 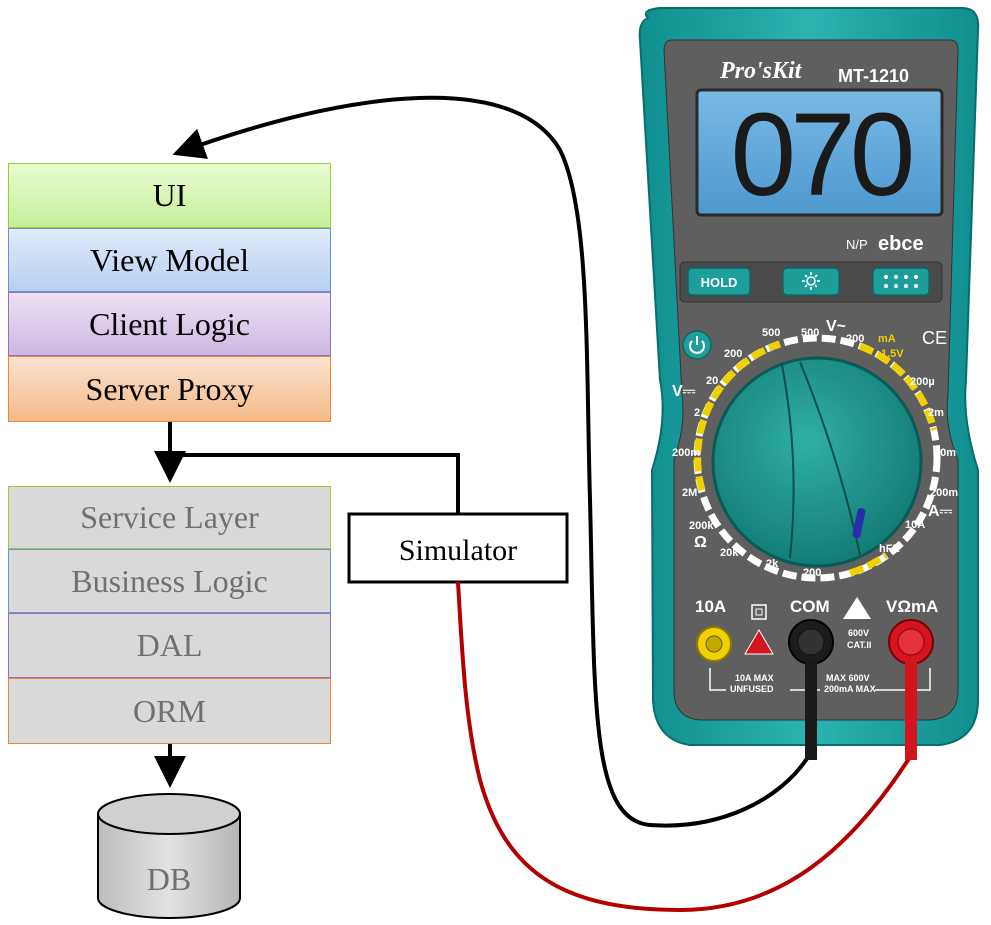 What do you see at coordinates (811, 642) in the screenshot?
I see `jack-com-plug` at bounding box center [811, 642].